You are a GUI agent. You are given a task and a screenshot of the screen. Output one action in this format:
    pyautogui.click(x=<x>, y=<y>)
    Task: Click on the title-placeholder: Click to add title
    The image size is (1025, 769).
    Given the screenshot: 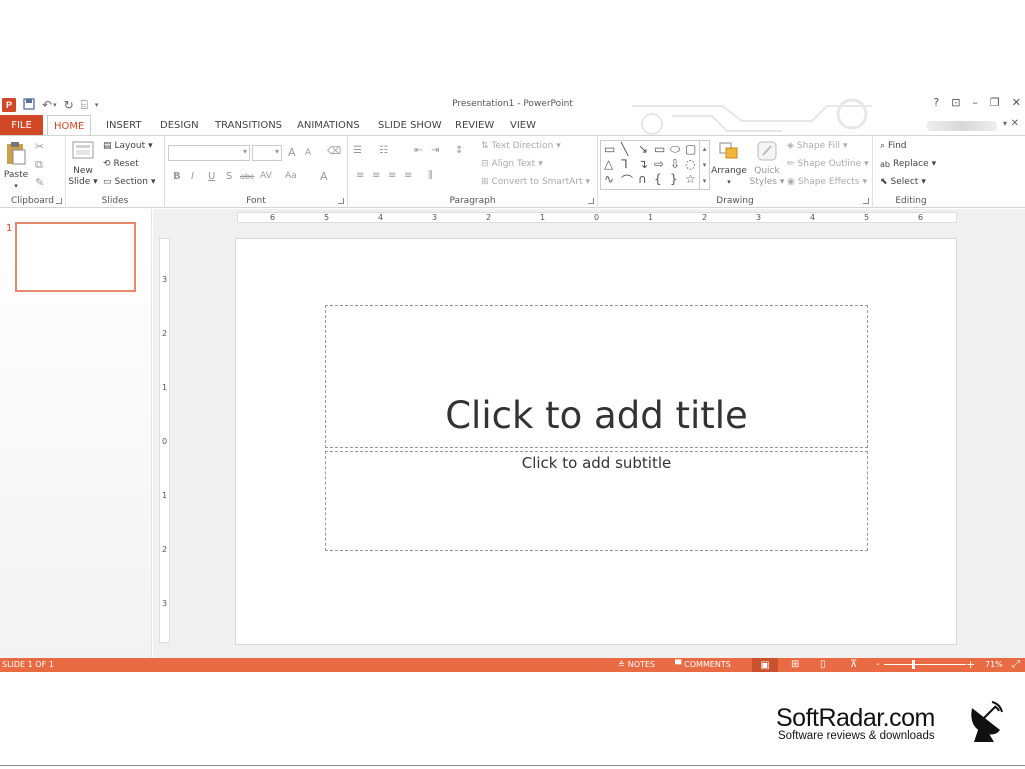 What is the action you would take?
    pyautogui.click(x=596, y=376)
    